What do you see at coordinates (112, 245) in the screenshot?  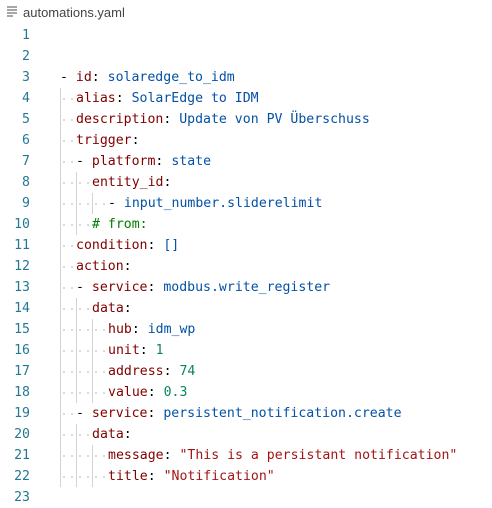 I see `yaml-key: condition` at bounding box center [112, 245].